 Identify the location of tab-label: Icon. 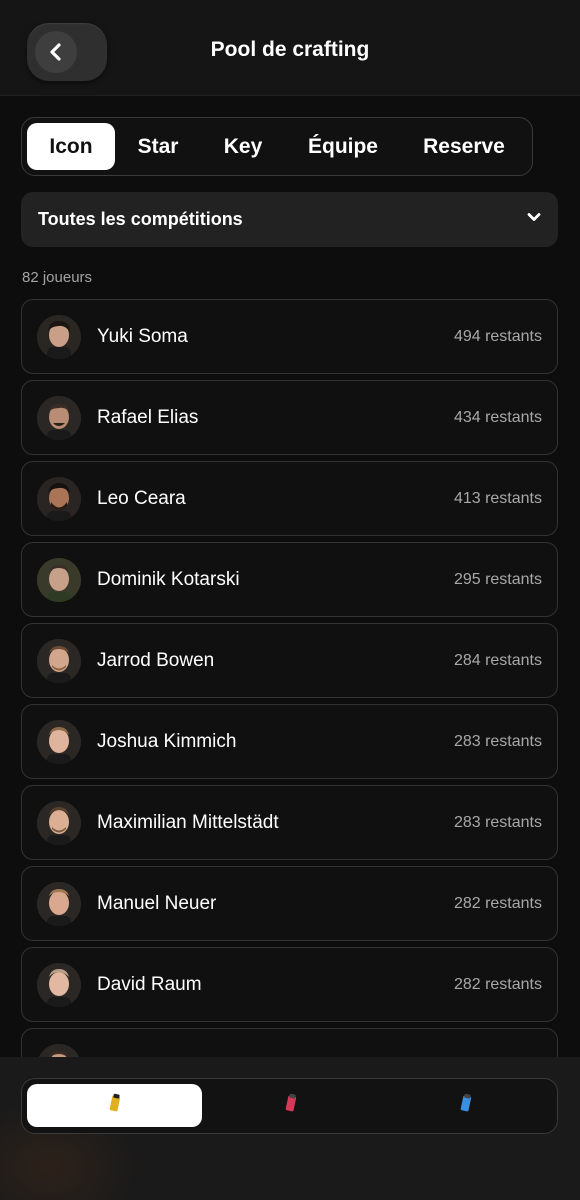
(71, 146).